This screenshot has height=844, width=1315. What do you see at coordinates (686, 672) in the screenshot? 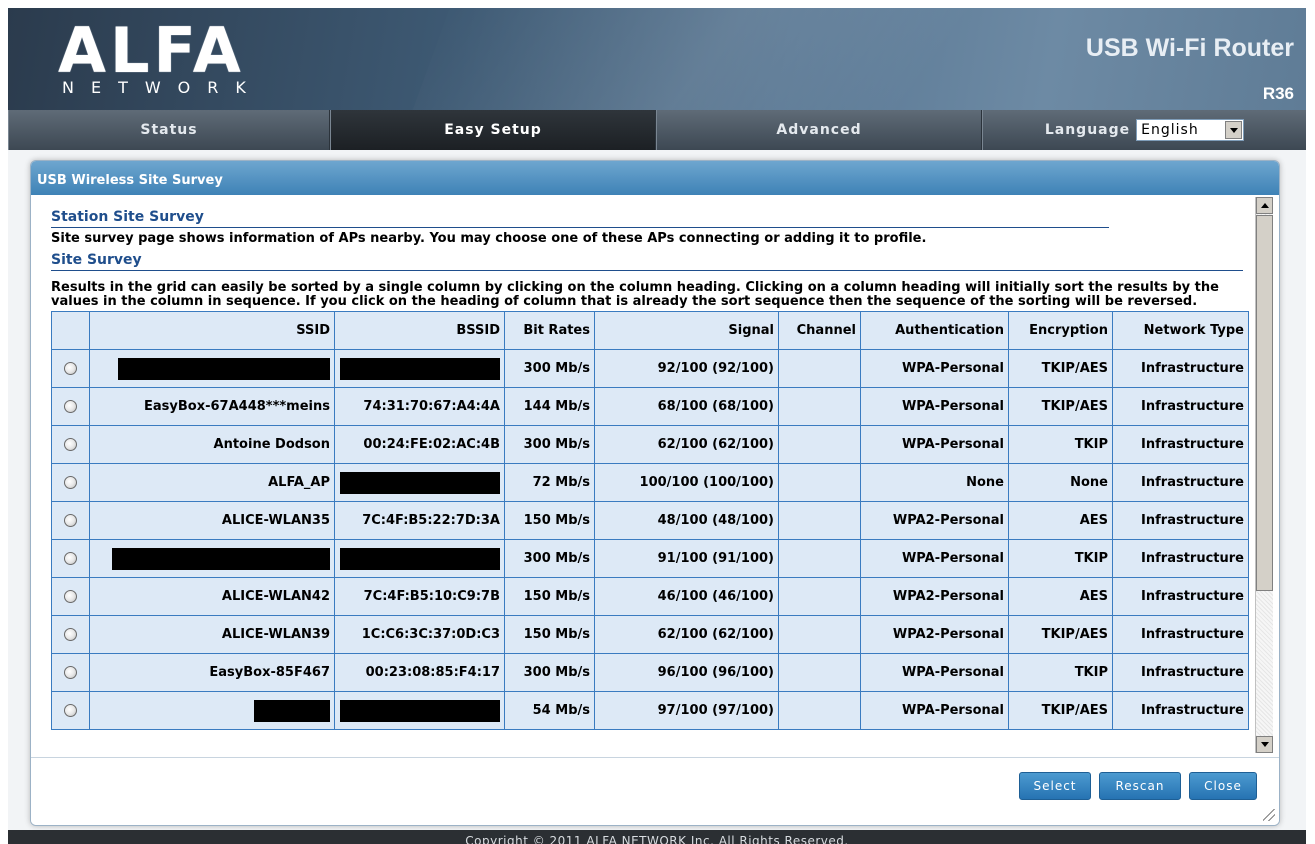
I see `cell-signal: 96/100 (96/100)` at bounding box center [686, 672].